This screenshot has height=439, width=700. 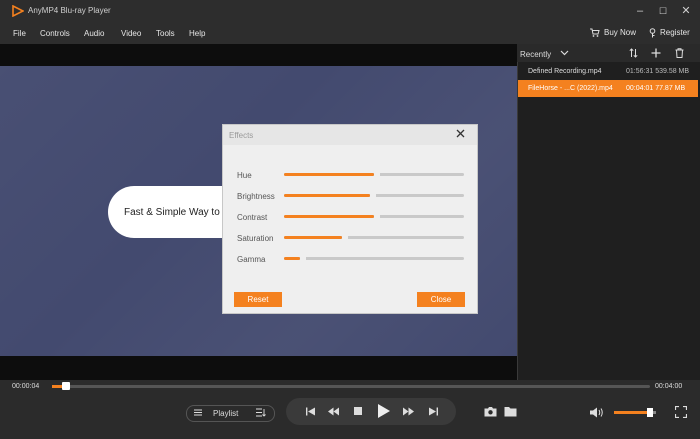 I want to click on playlist-order-icon, so click(x=261, y=412).